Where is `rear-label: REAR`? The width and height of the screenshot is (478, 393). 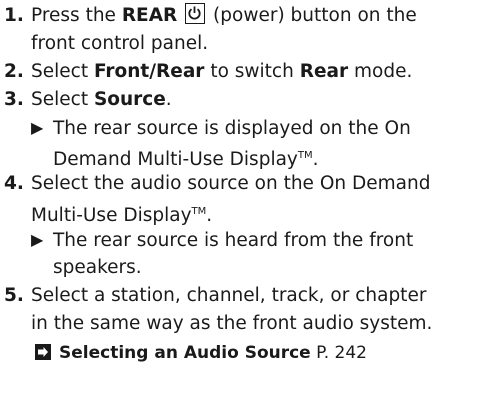 rear-label: REAR is located at coordinates (149, 15).